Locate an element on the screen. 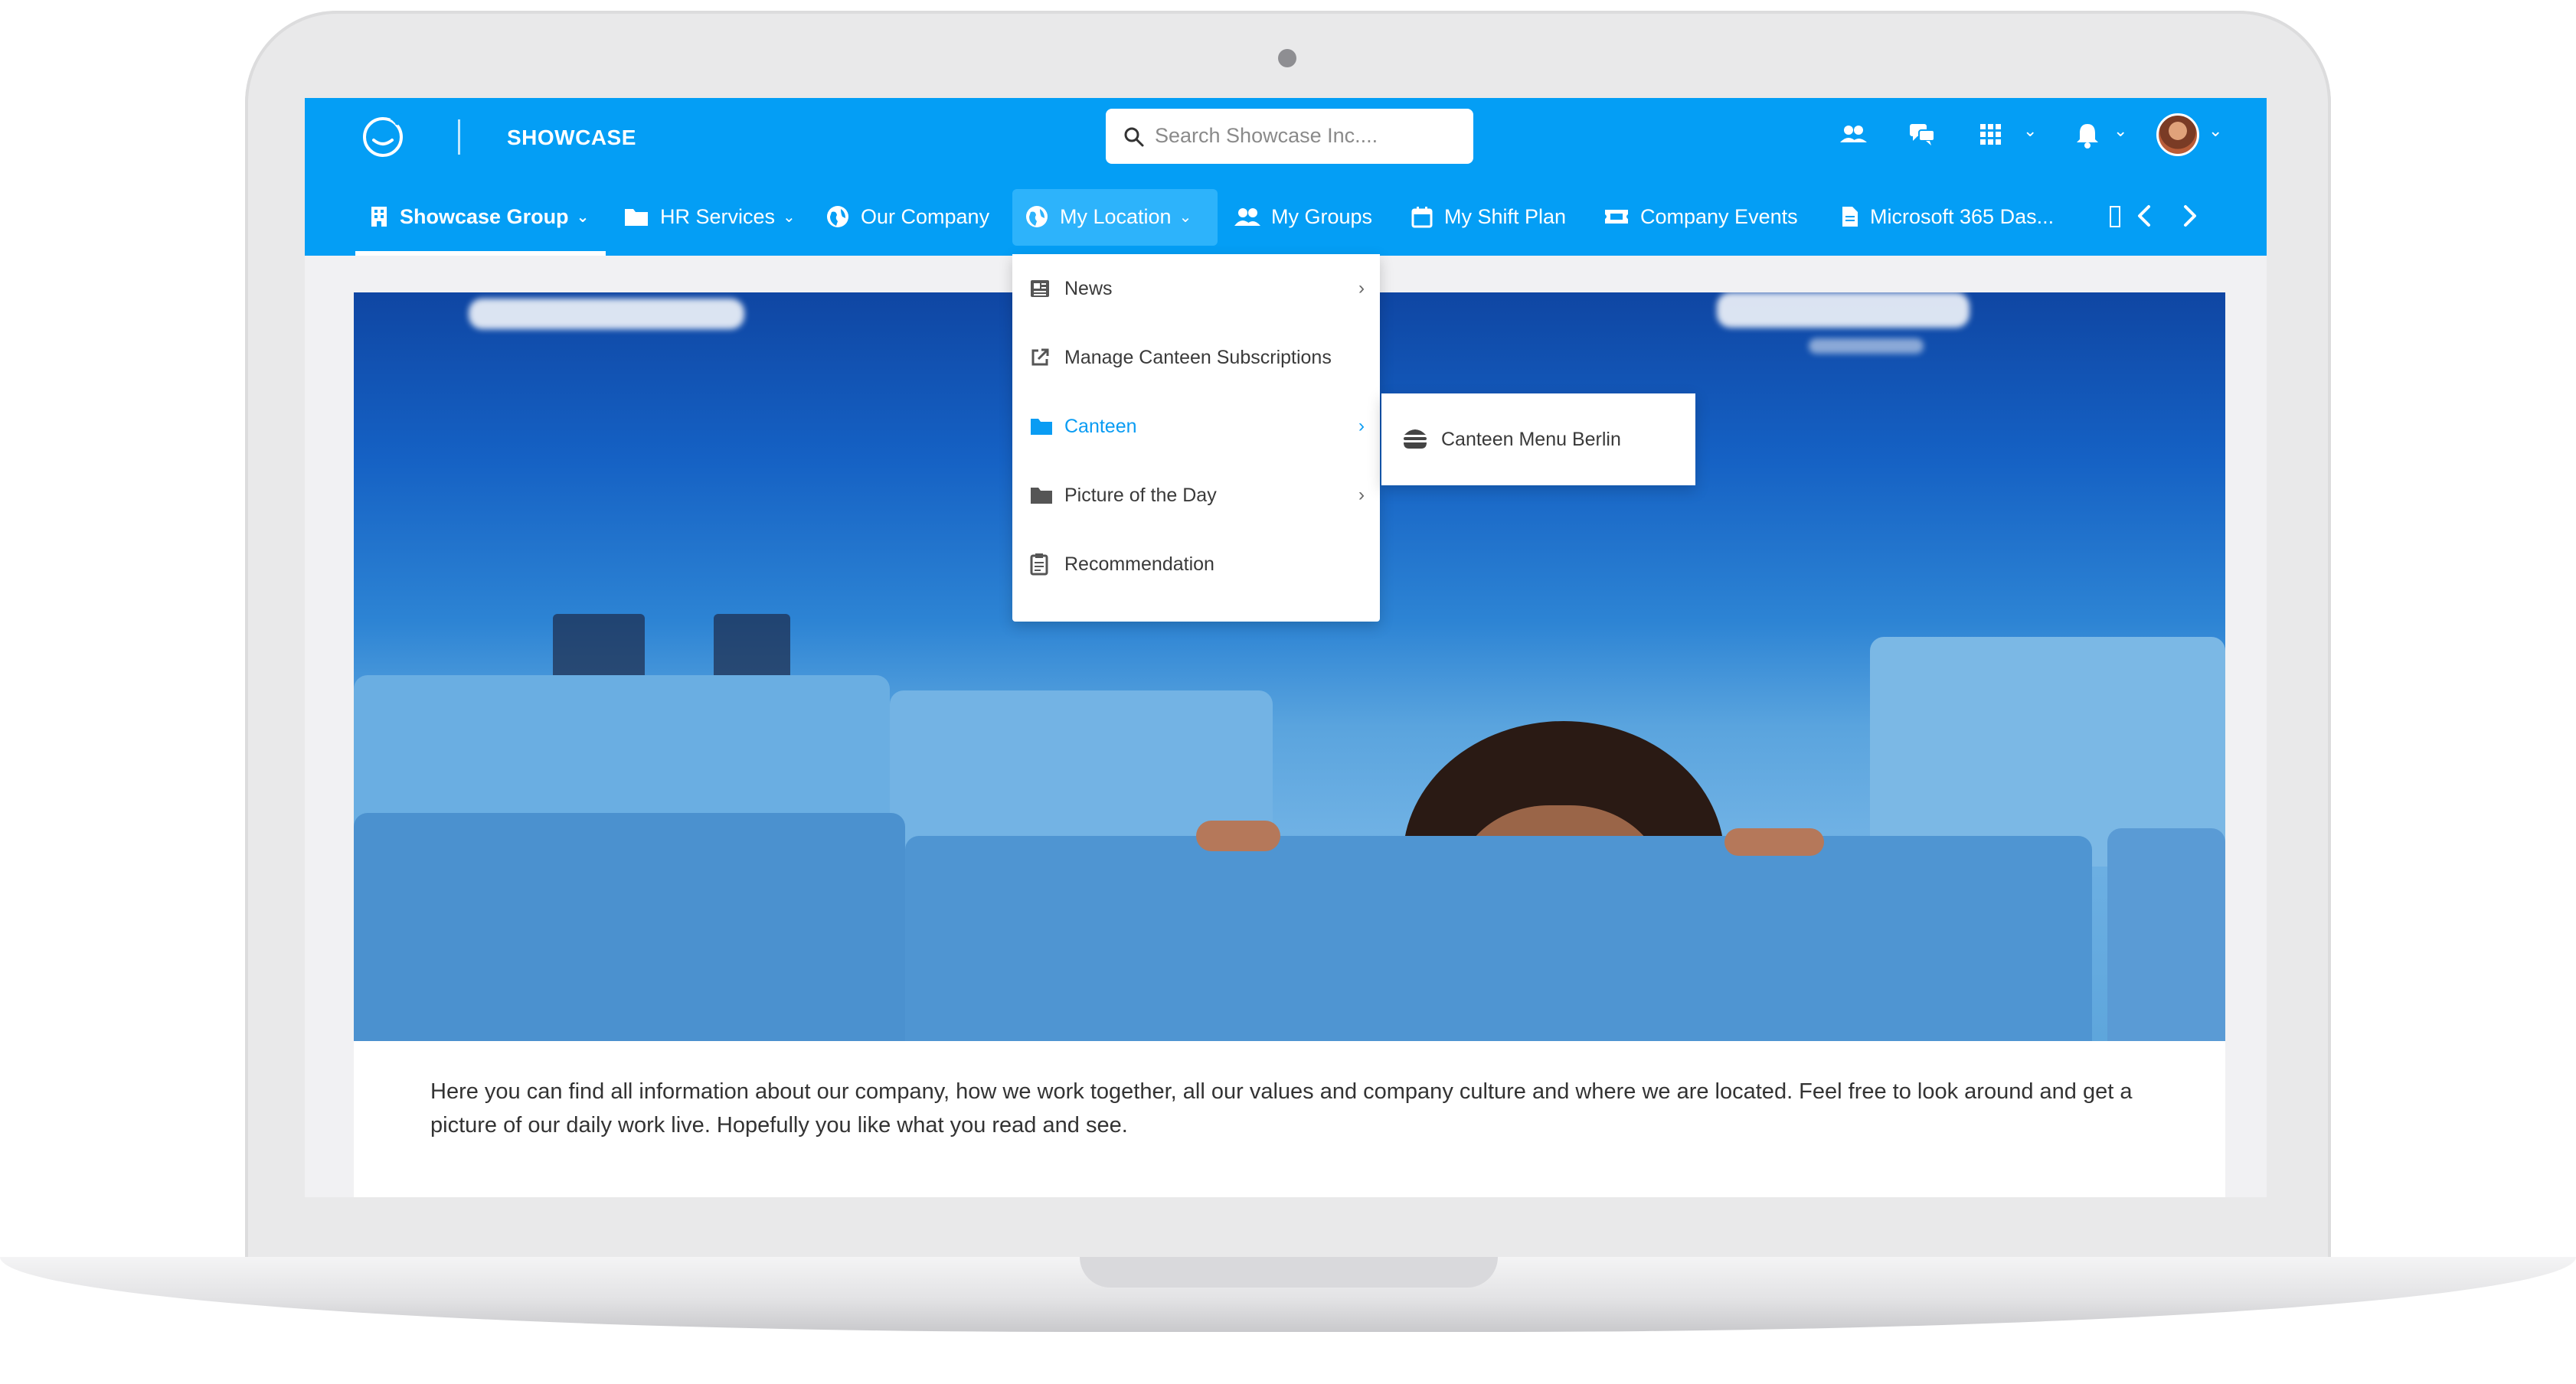  nav-item-company-events: Company Events is located at coordinates (1700, 216).